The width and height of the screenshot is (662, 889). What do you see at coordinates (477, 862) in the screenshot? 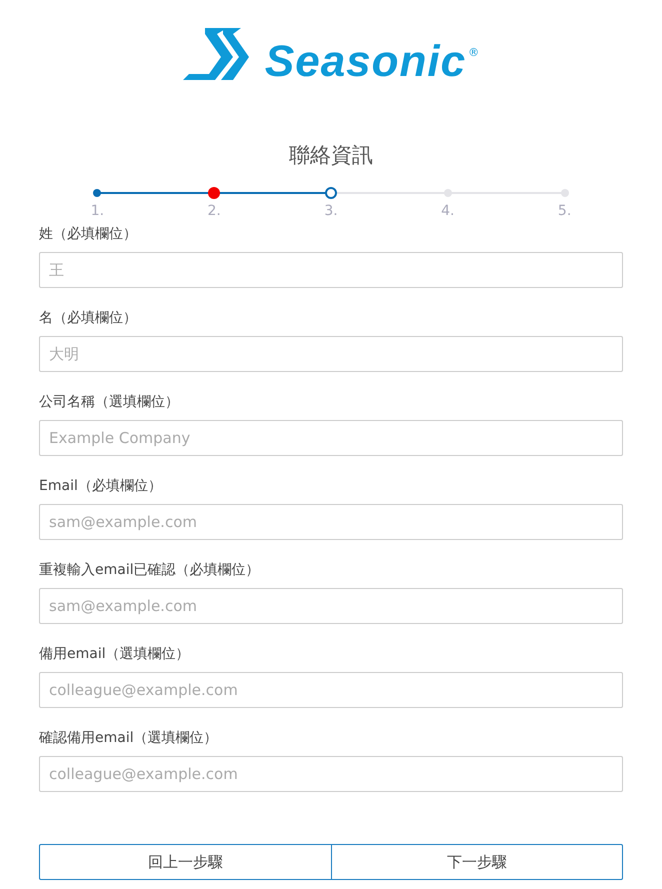
I see `step-button: 下一步驟` at bounding box center [477, 862].